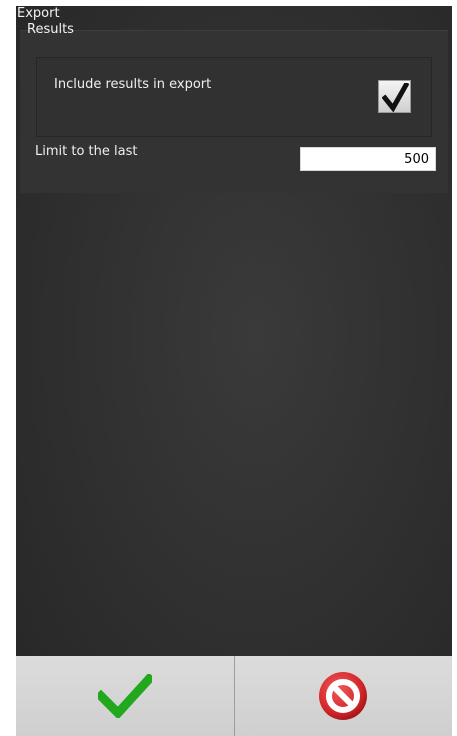 The height and width of the screenshot is (736, 457). What do you see at coordinates (368, 159) in the screenshot?
I see `limit-input` at bounding box center [368, 159].